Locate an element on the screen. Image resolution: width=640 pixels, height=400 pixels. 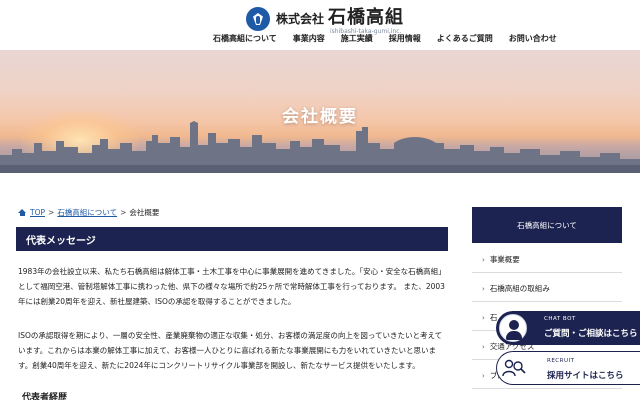
sidebar-item-overview: › 事業概要 is located at coordinates (547, 260).